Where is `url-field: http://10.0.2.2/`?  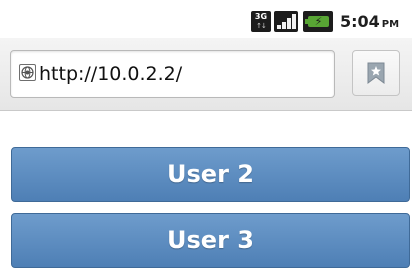
url-field: http://10.0.2.2/ is located at coordinates (172, 74).